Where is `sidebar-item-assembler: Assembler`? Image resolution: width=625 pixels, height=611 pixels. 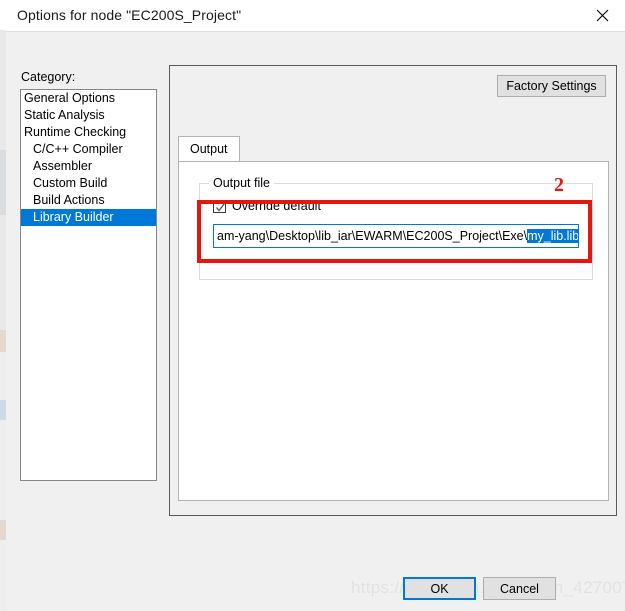
sidebar-item-assembler: Assembler is located at coordinates (88, 166).